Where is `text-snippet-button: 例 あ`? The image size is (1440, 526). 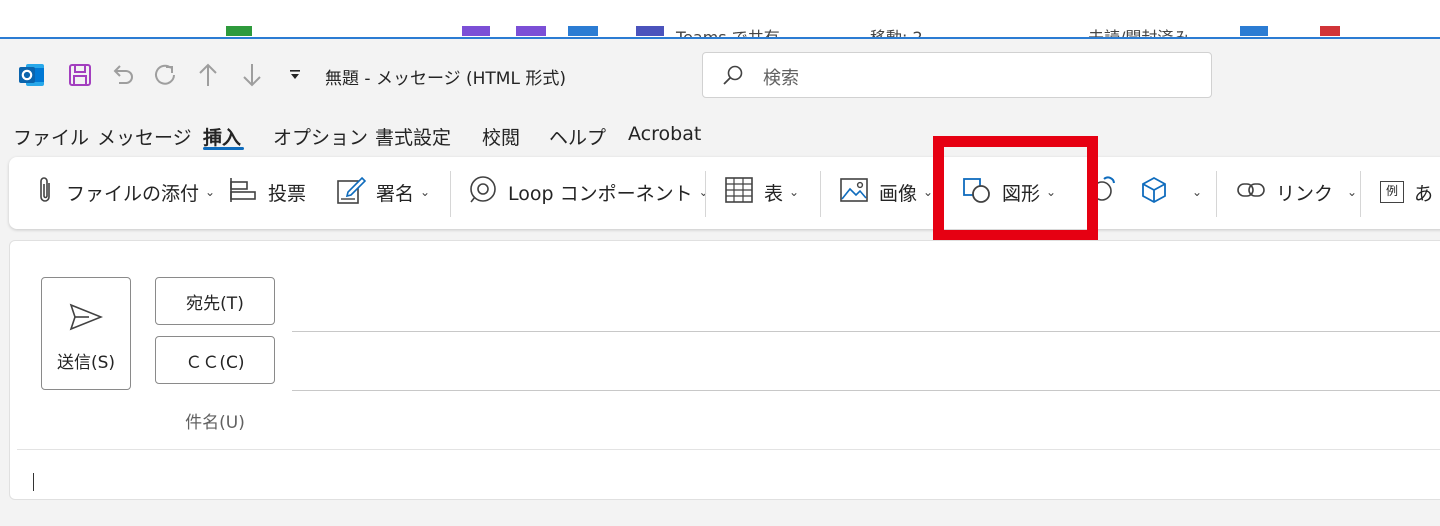
text-snippet-button: 例 あ is located at coordinates (1406, 192).